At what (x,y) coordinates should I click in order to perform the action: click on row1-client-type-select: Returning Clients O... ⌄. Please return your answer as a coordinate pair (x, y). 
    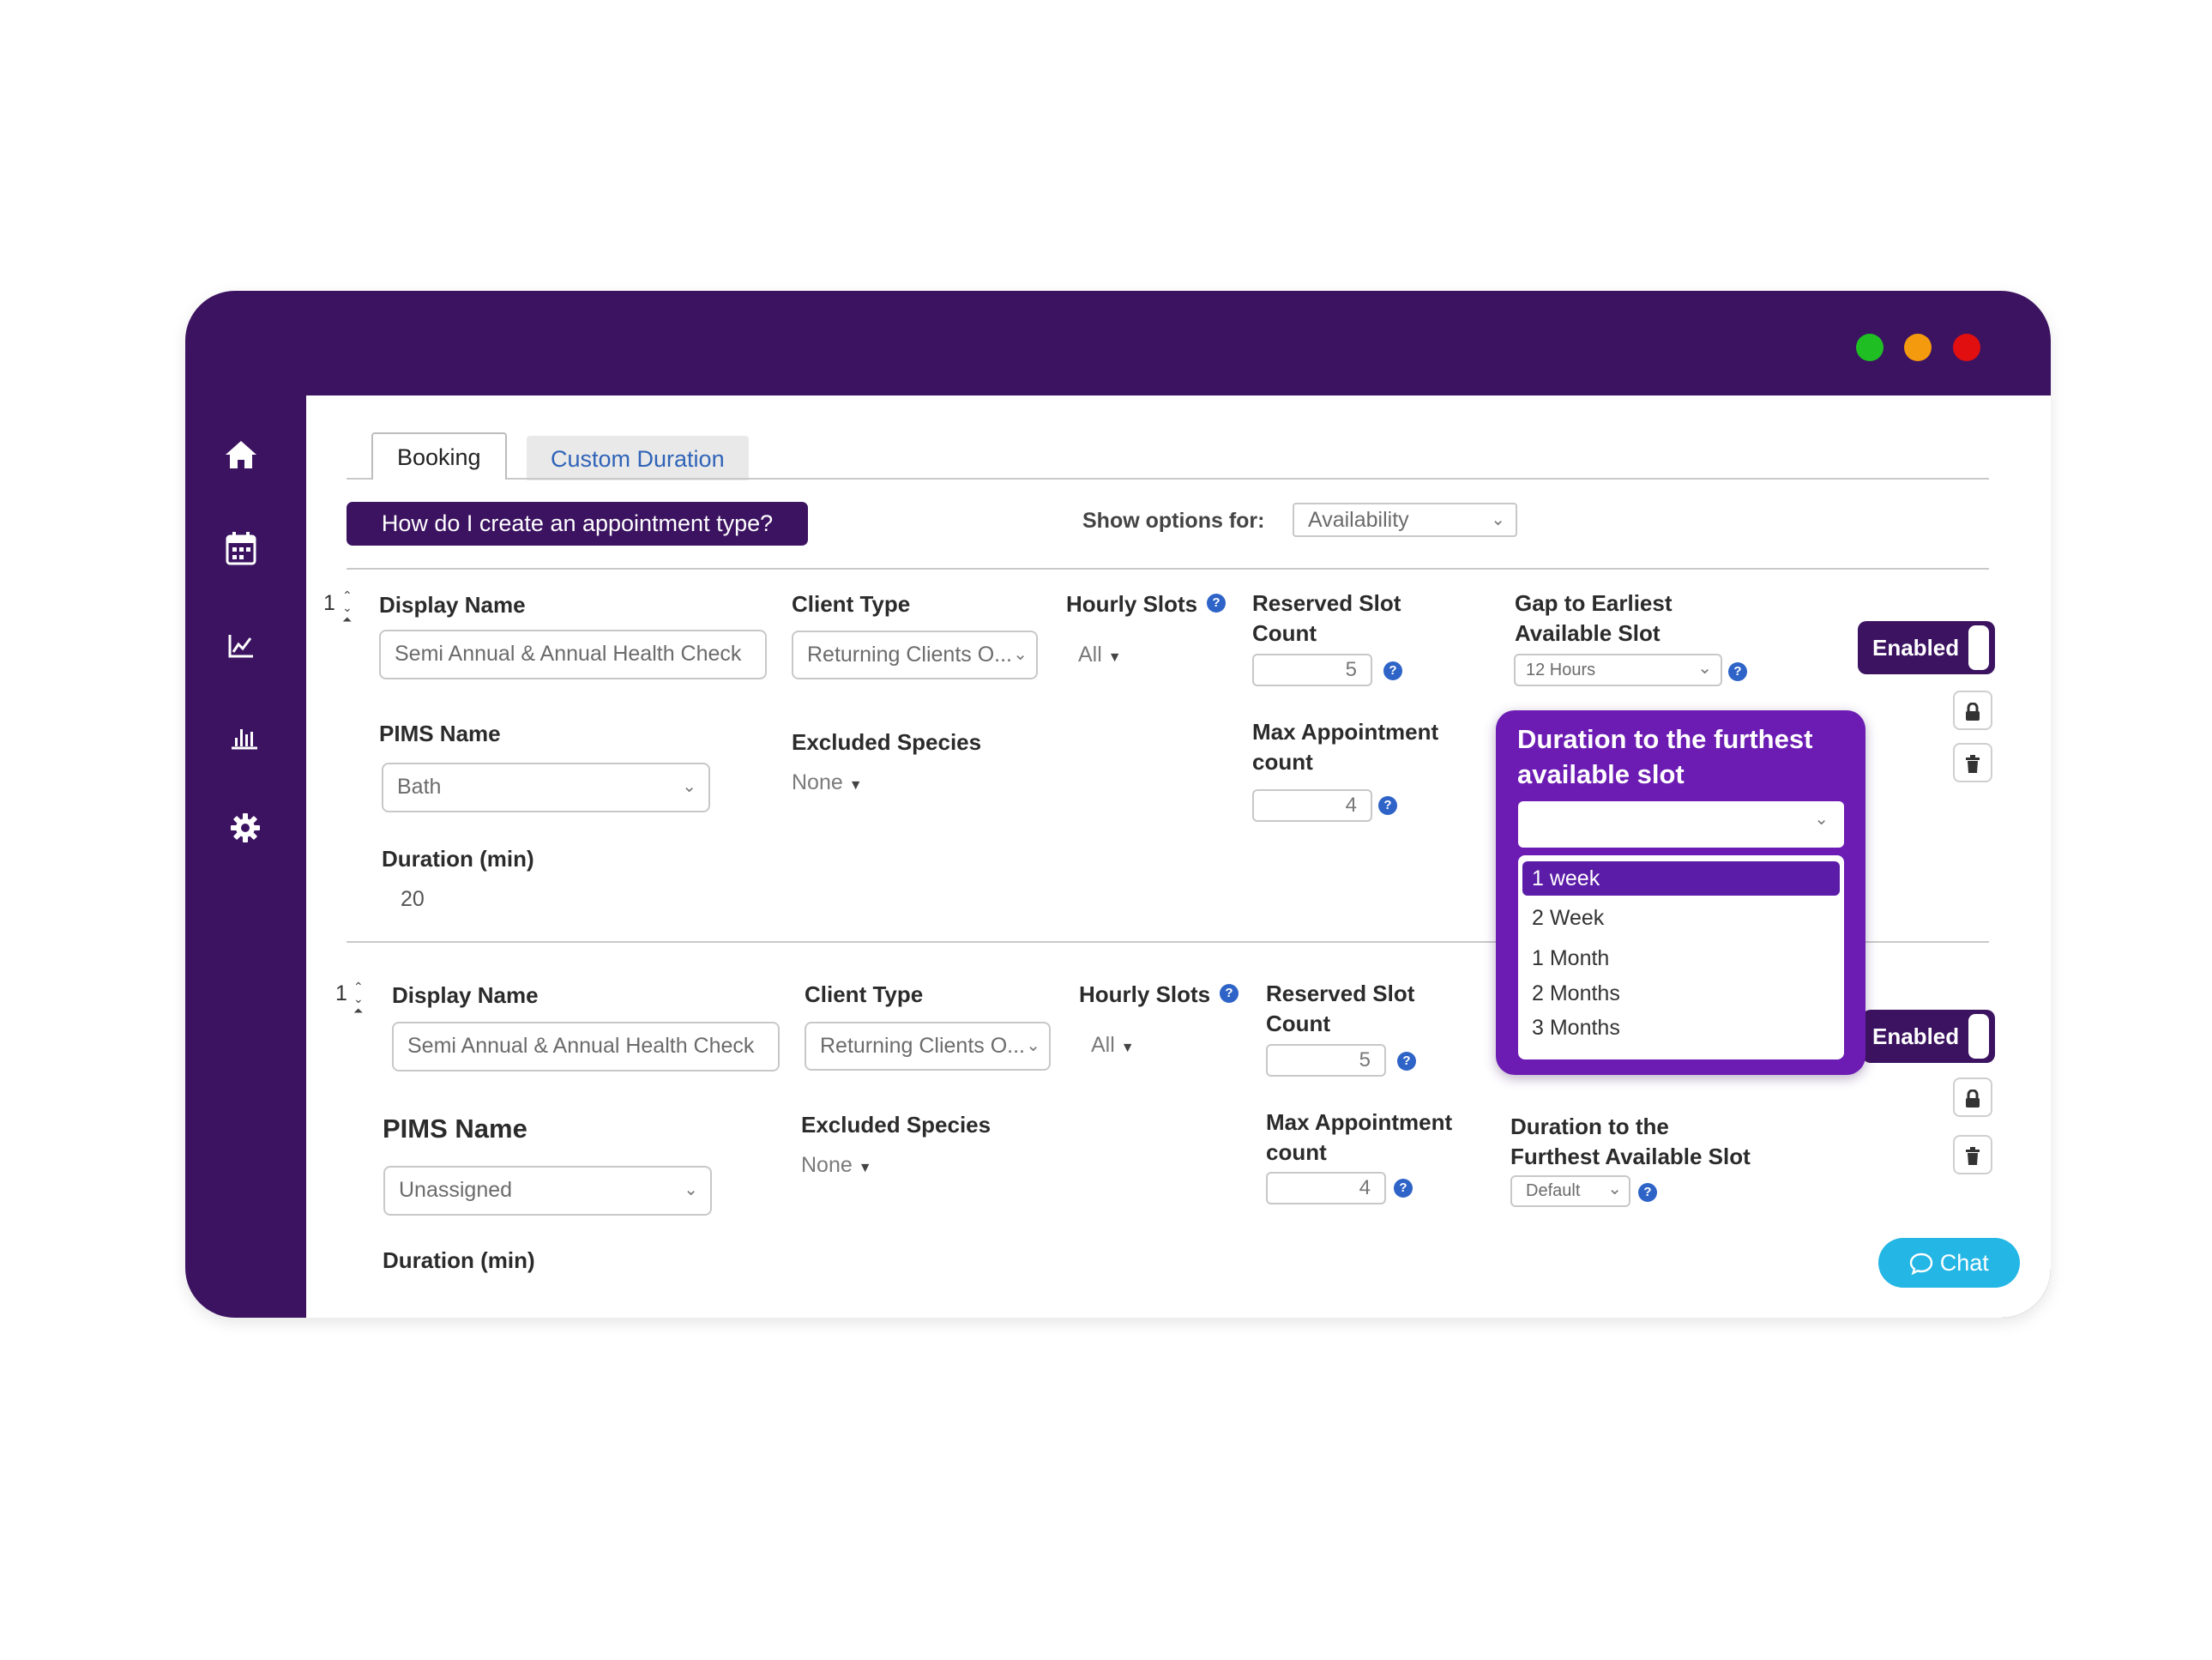
    Looking at the image, I should click on (915, 655).